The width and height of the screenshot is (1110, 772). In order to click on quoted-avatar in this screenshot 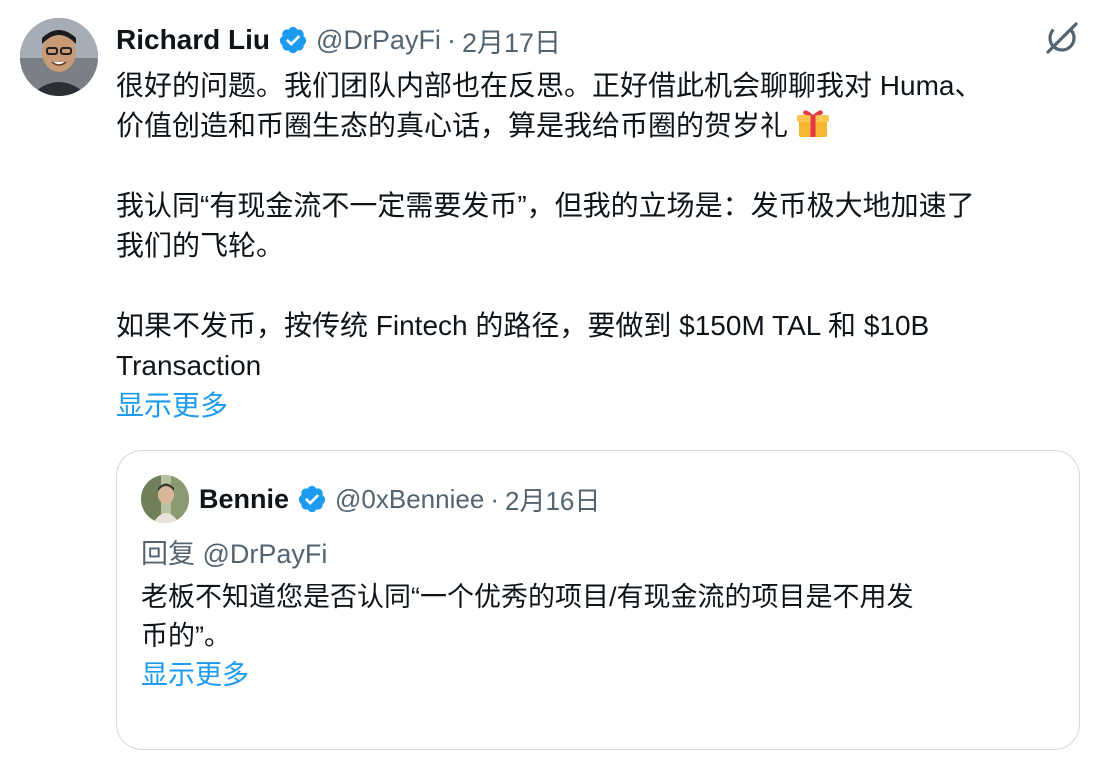, I will do `click(165, 499)`.